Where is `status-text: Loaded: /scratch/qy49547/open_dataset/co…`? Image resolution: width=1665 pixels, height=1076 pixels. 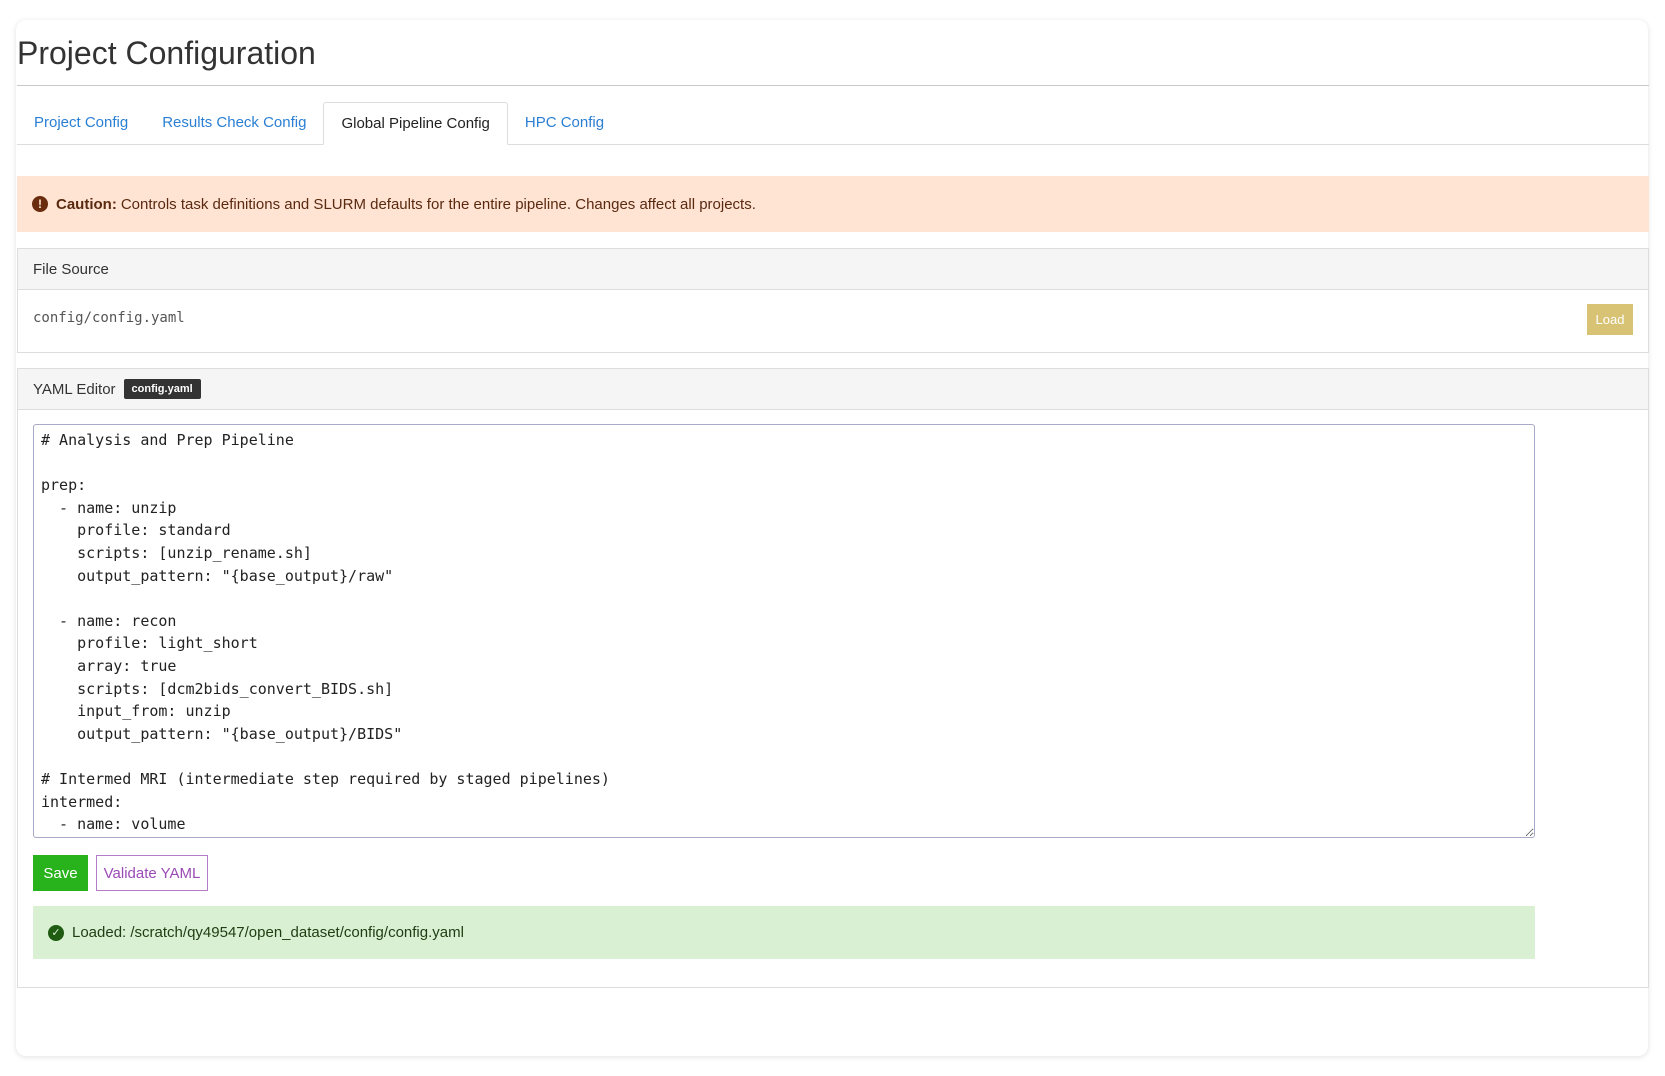 status-text: Loaded: /scratch/qy49547/open_dataset/co… is located at coordinates (268, 932).